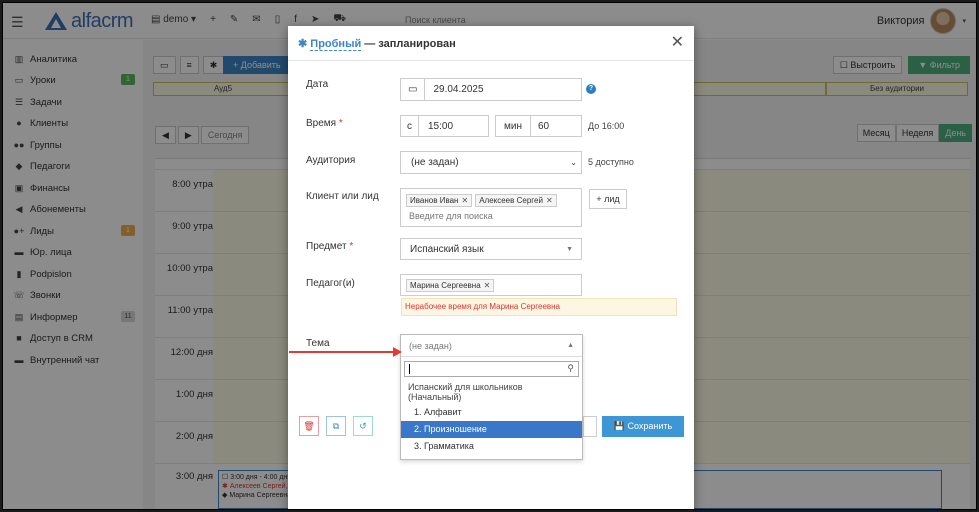  Describe the element at coordinates (465, 392) in the screenshot. I see `topic-group-label: Испанский для школьников (Начальный)` at that location.